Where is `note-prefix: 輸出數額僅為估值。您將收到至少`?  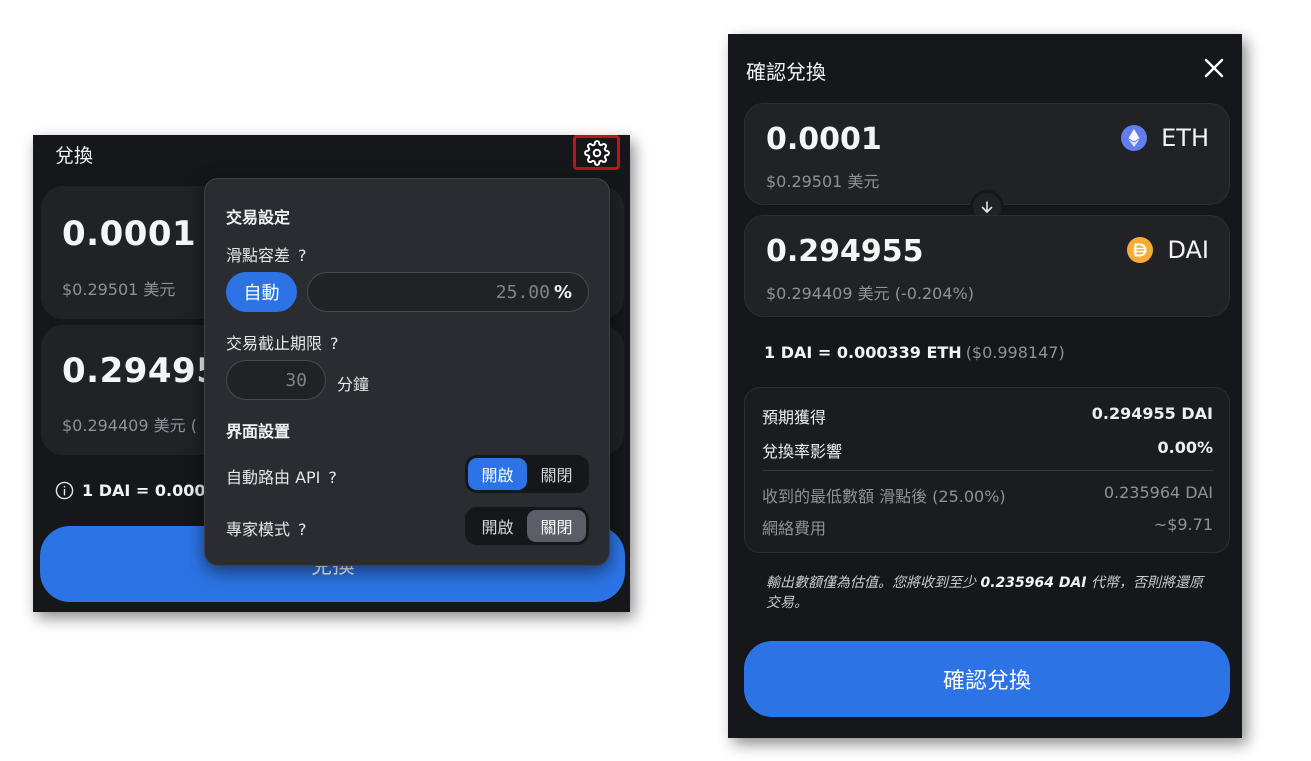 note-prefix: 輸出數額僅為估值。您將收到至少 is located at coordinates (873, 583).